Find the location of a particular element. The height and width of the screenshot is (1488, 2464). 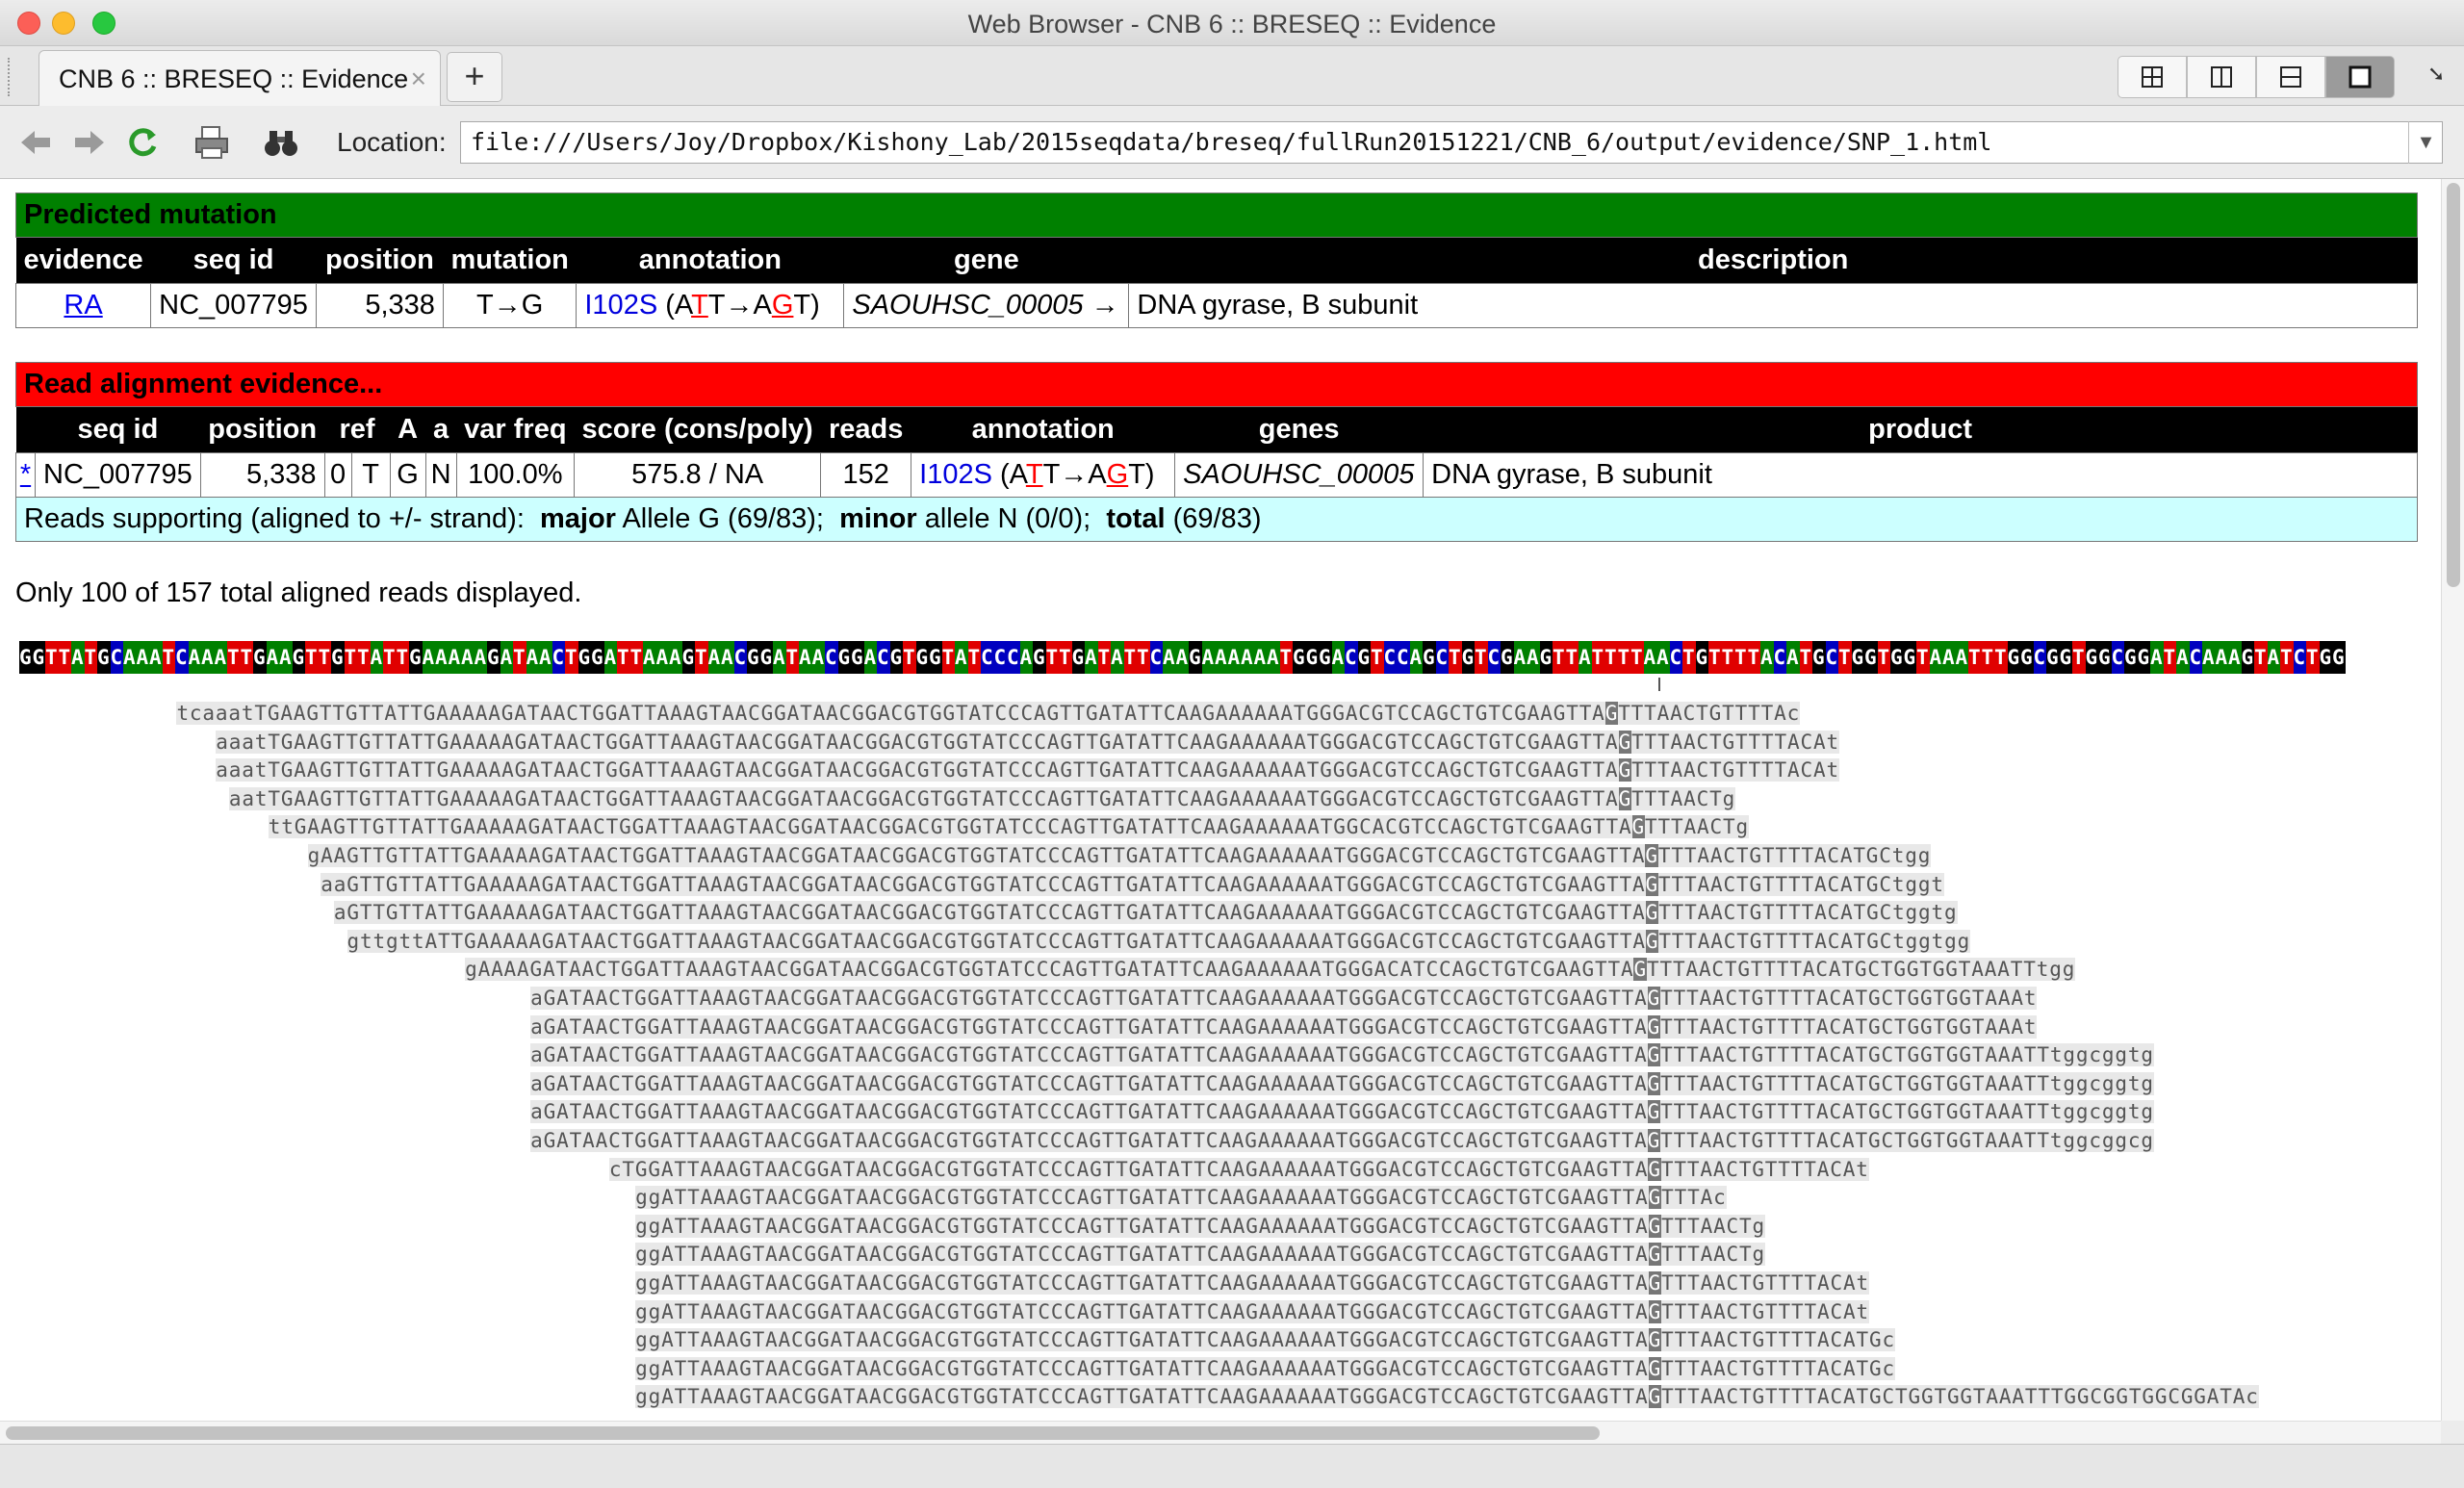

location-label: Location: is located at coordinates (392, 142).